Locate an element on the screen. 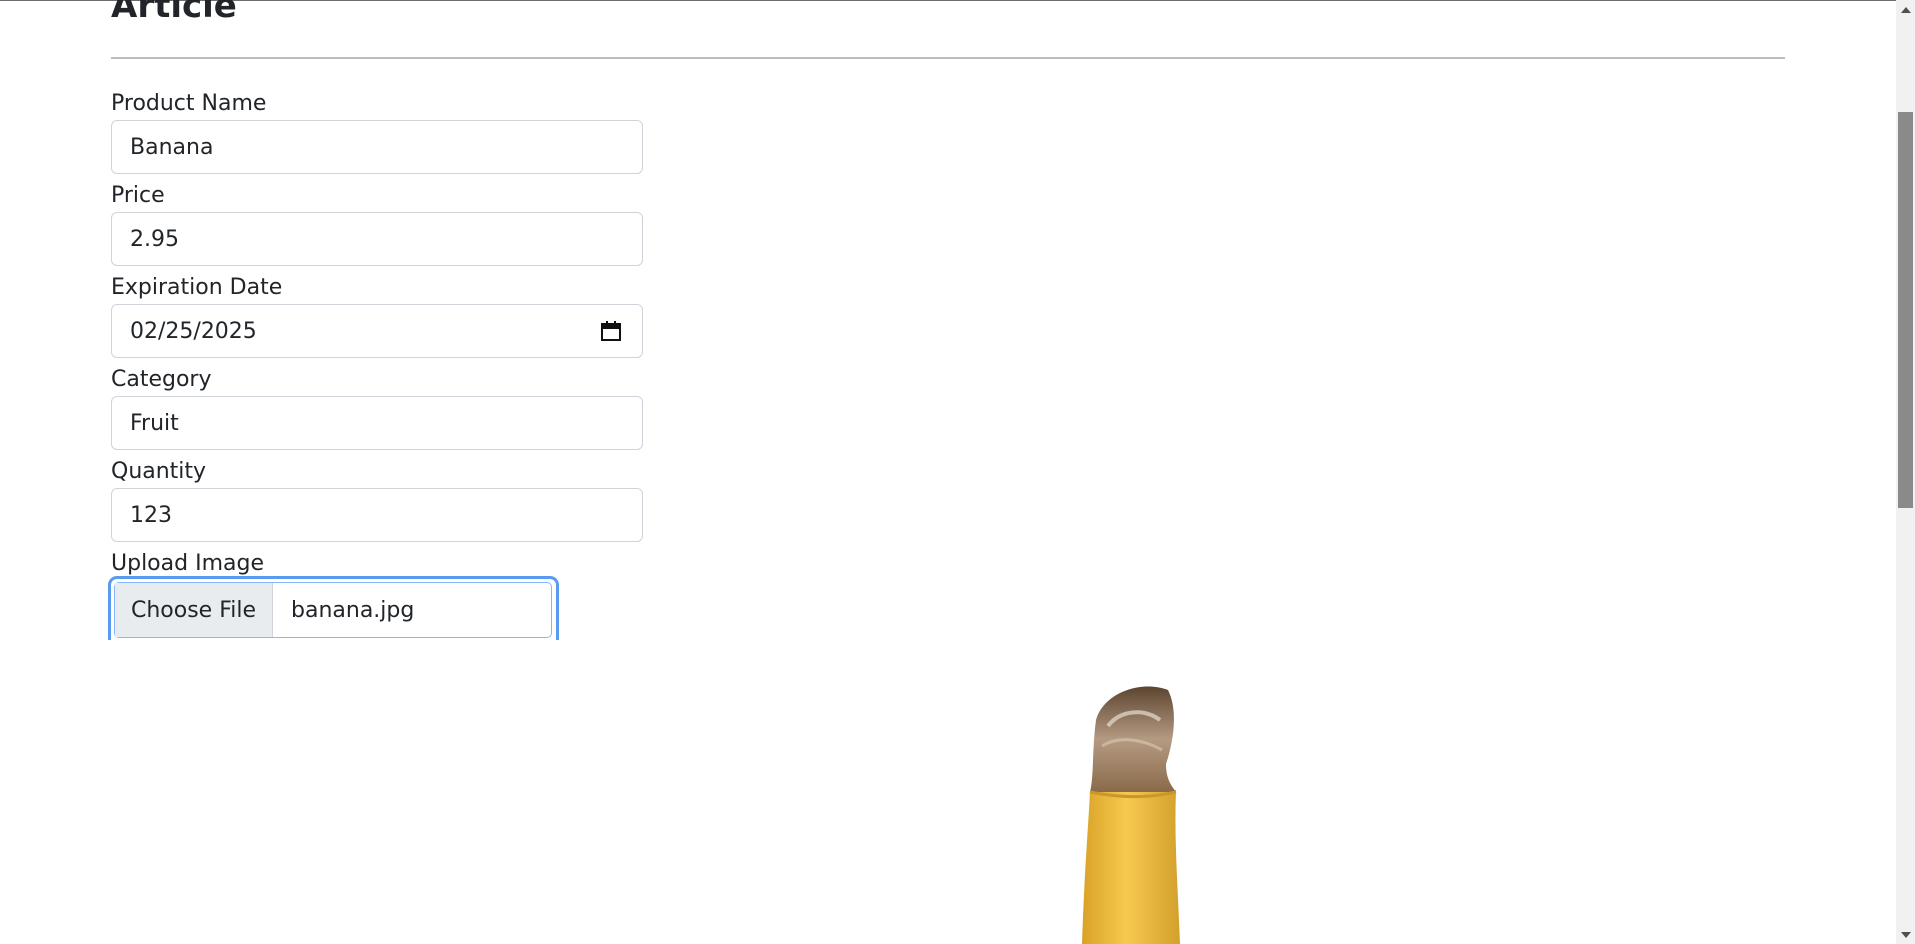  expiration-date-value: 02/25/2025 is located at coordinates (193, 331).